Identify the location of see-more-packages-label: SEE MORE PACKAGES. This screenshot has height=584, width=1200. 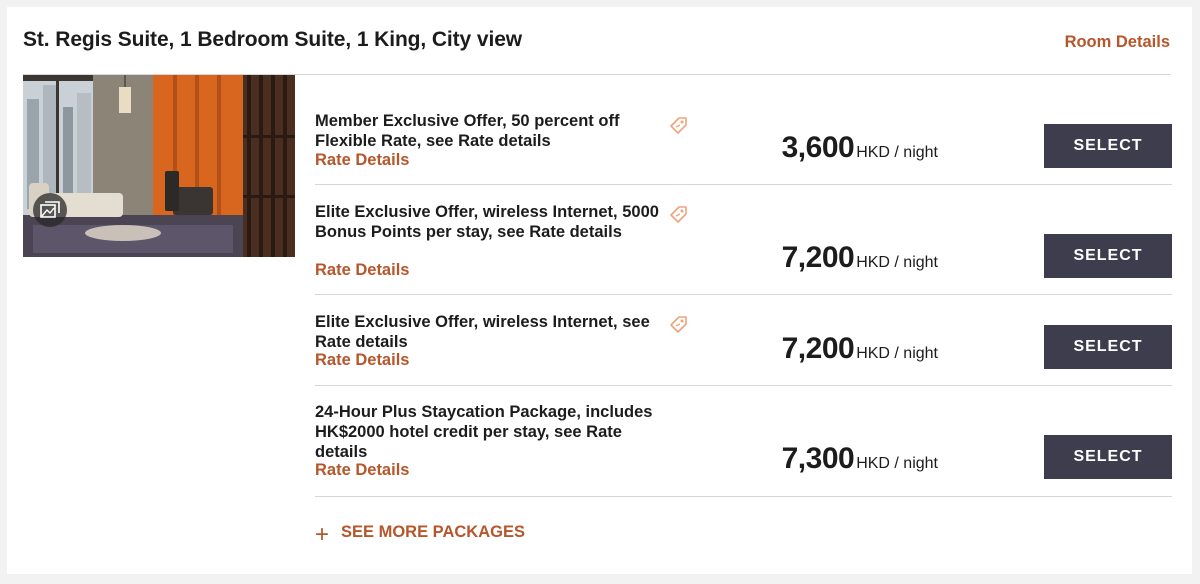
(433, 531).